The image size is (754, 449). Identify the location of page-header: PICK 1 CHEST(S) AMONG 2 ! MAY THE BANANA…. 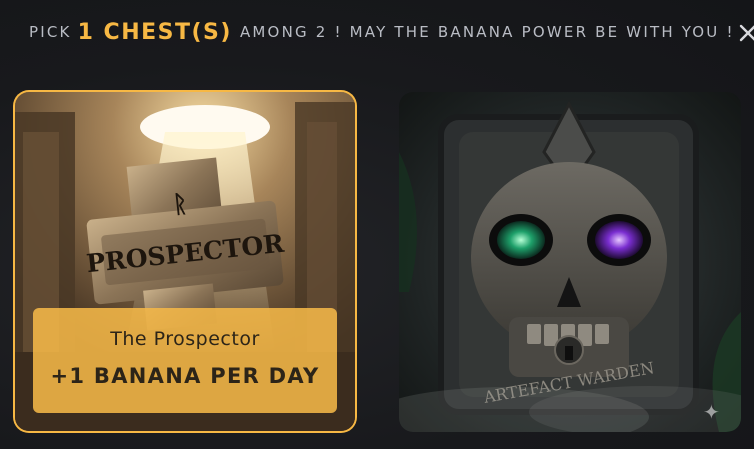
(382, 32).